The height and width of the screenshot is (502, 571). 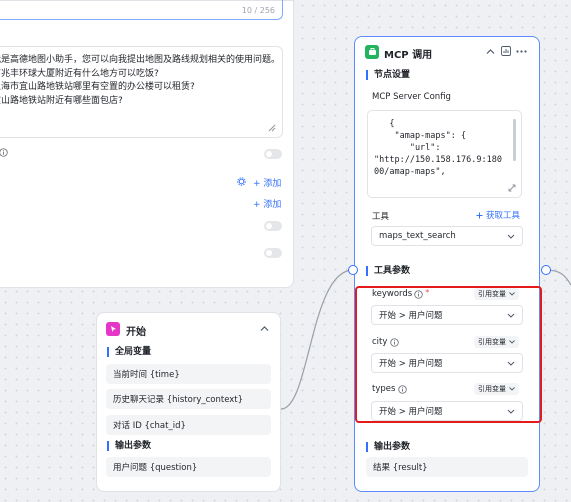 What do you see at coordinates (241, 181) in the screenshot?
I see `gear-icon` at bounding box center [241, 181].